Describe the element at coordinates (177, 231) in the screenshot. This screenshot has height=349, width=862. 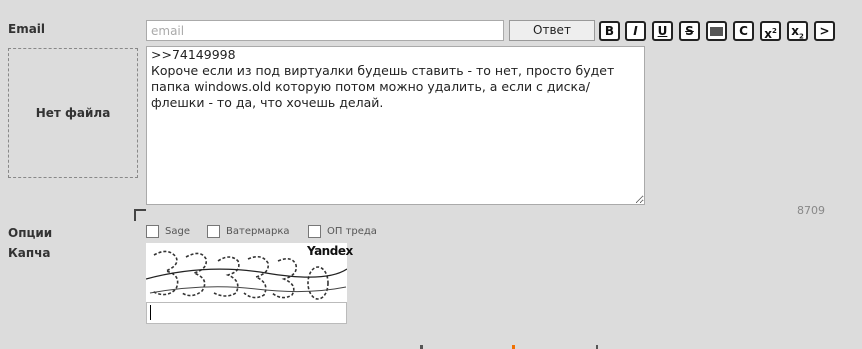
I see `sage-label: Sage` at that location.